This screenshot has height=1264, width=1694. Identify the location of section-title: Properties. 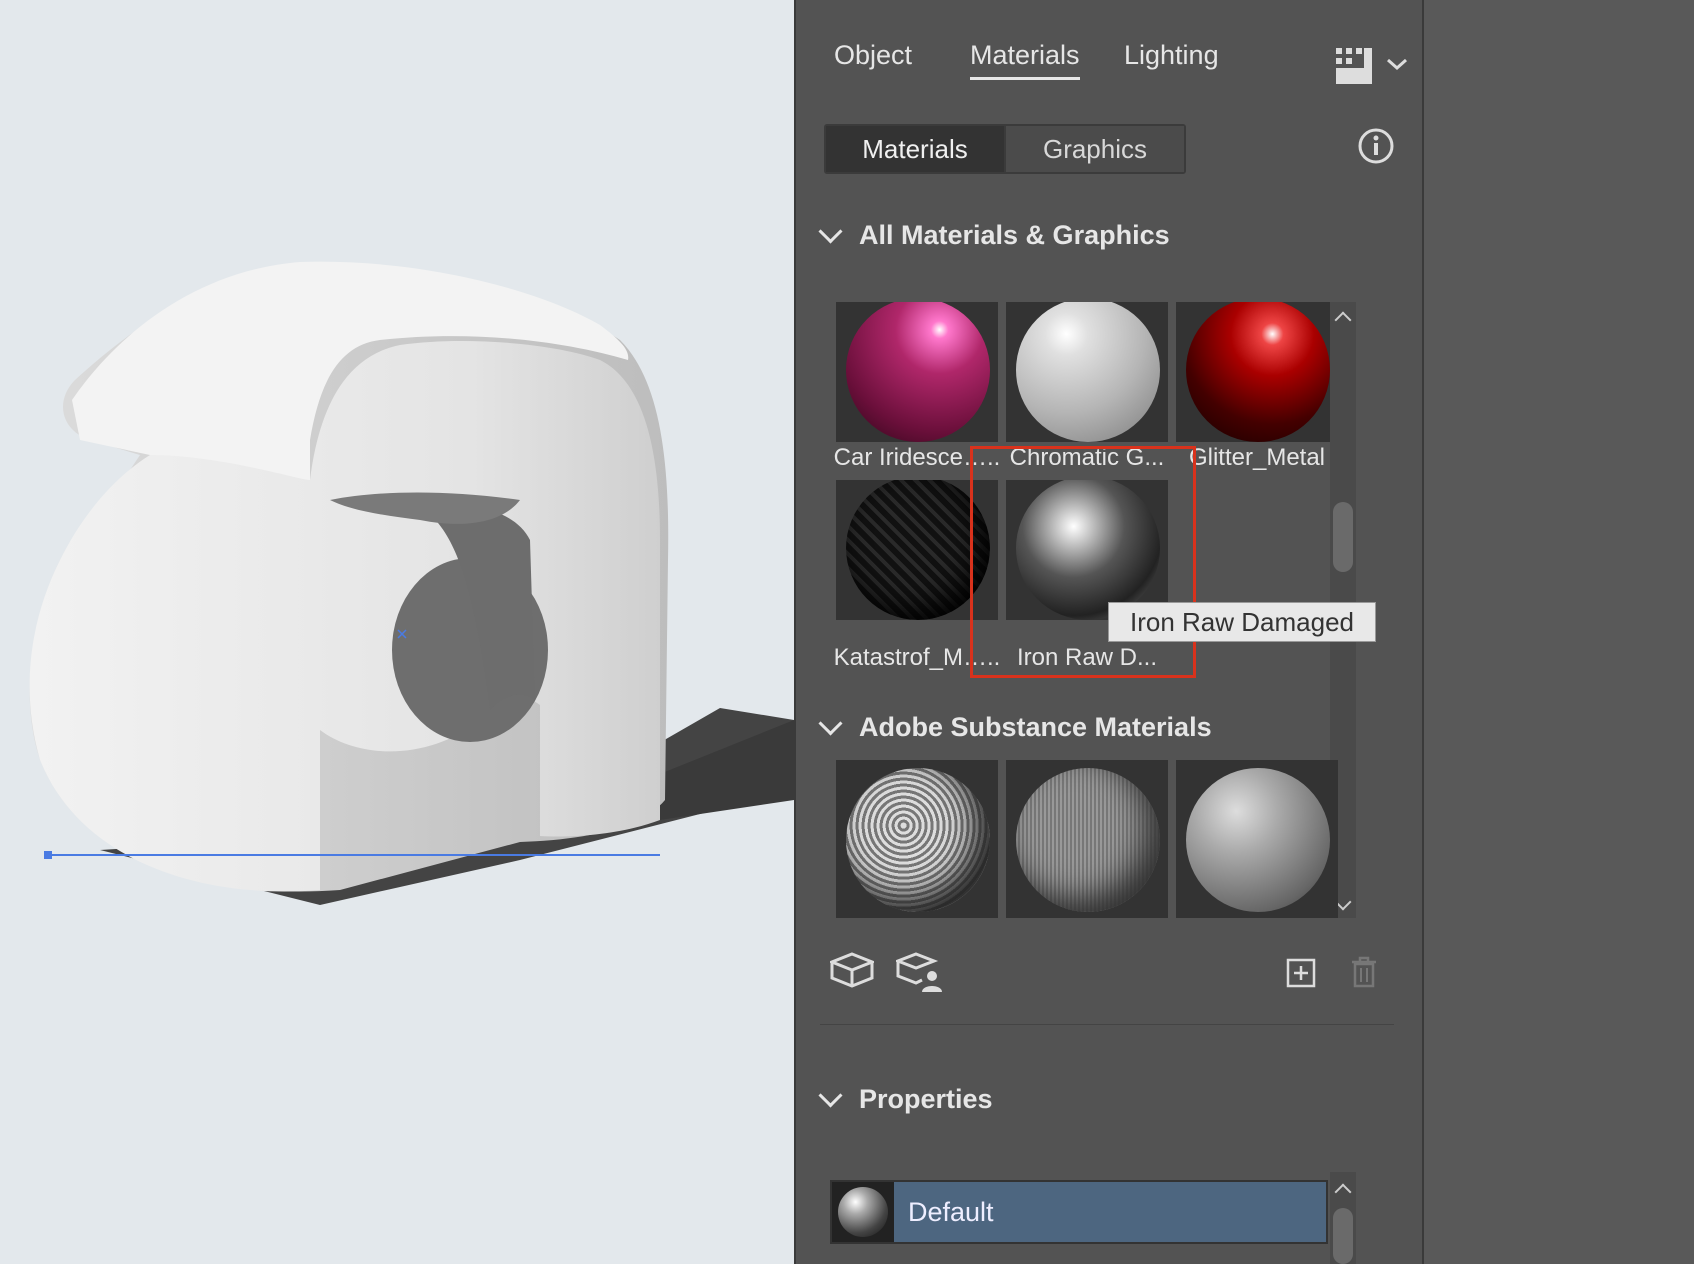
(926, 1099).